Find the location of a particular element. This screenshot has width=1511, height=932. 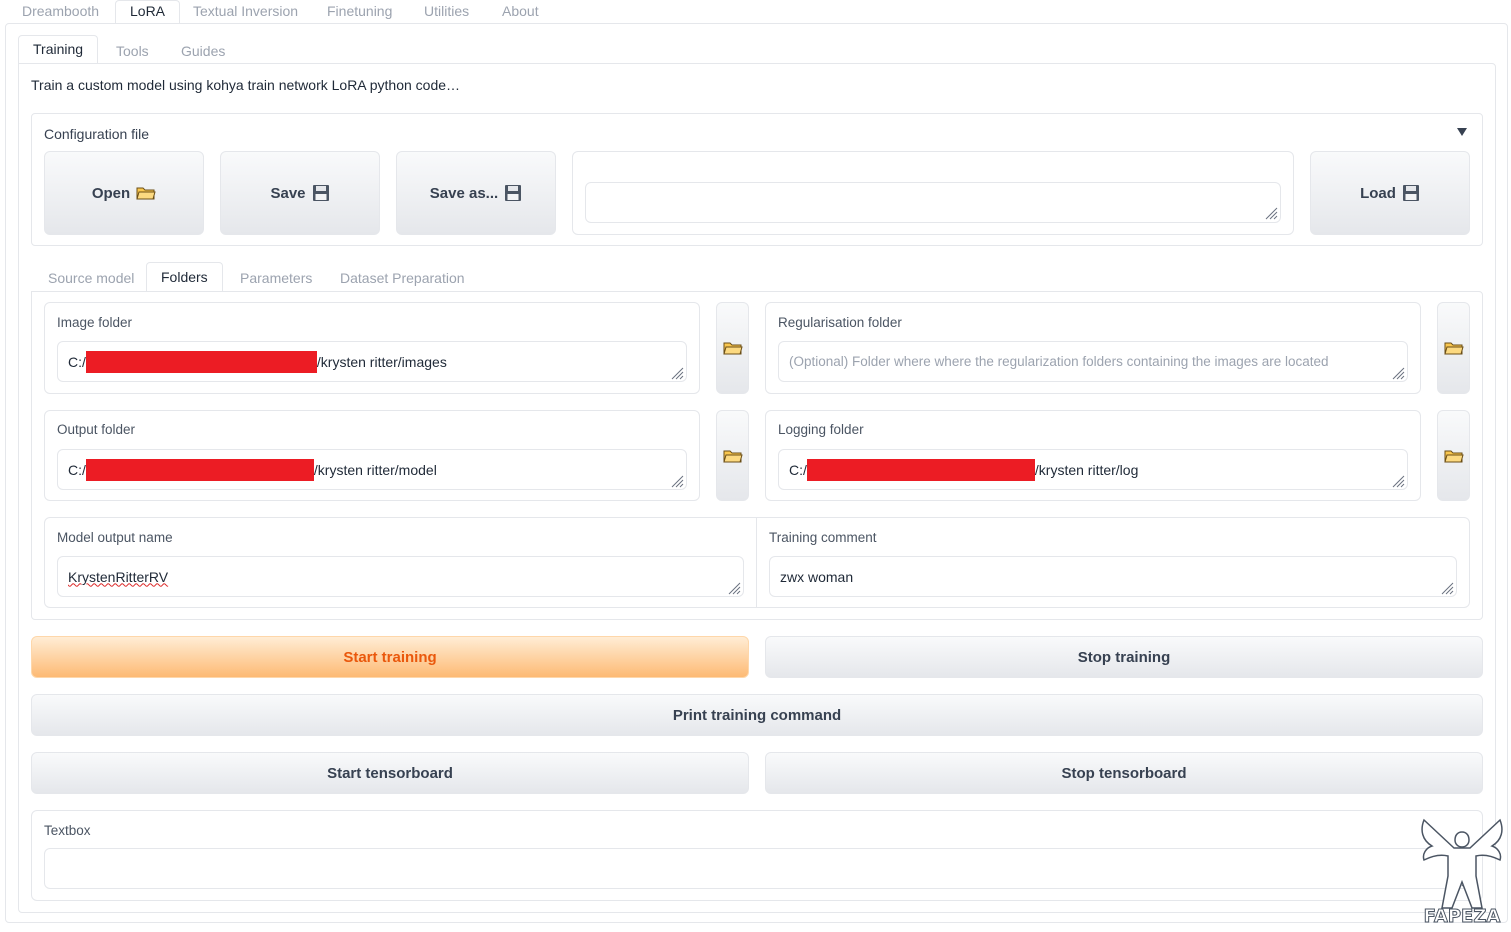

image-folder-input: C:/ /krysten ritter/images is located at coordinates (372, 361).